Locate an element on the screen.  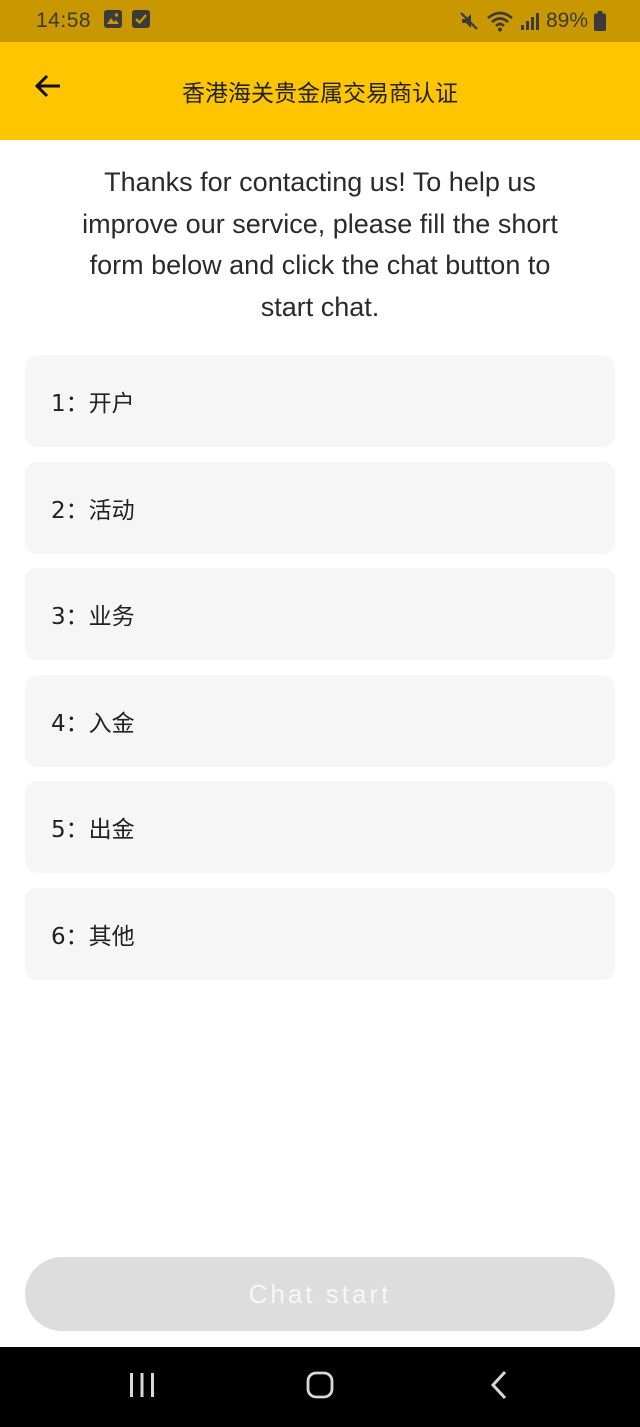
checkbox-notification-icon is located at coordinates (141, 21).